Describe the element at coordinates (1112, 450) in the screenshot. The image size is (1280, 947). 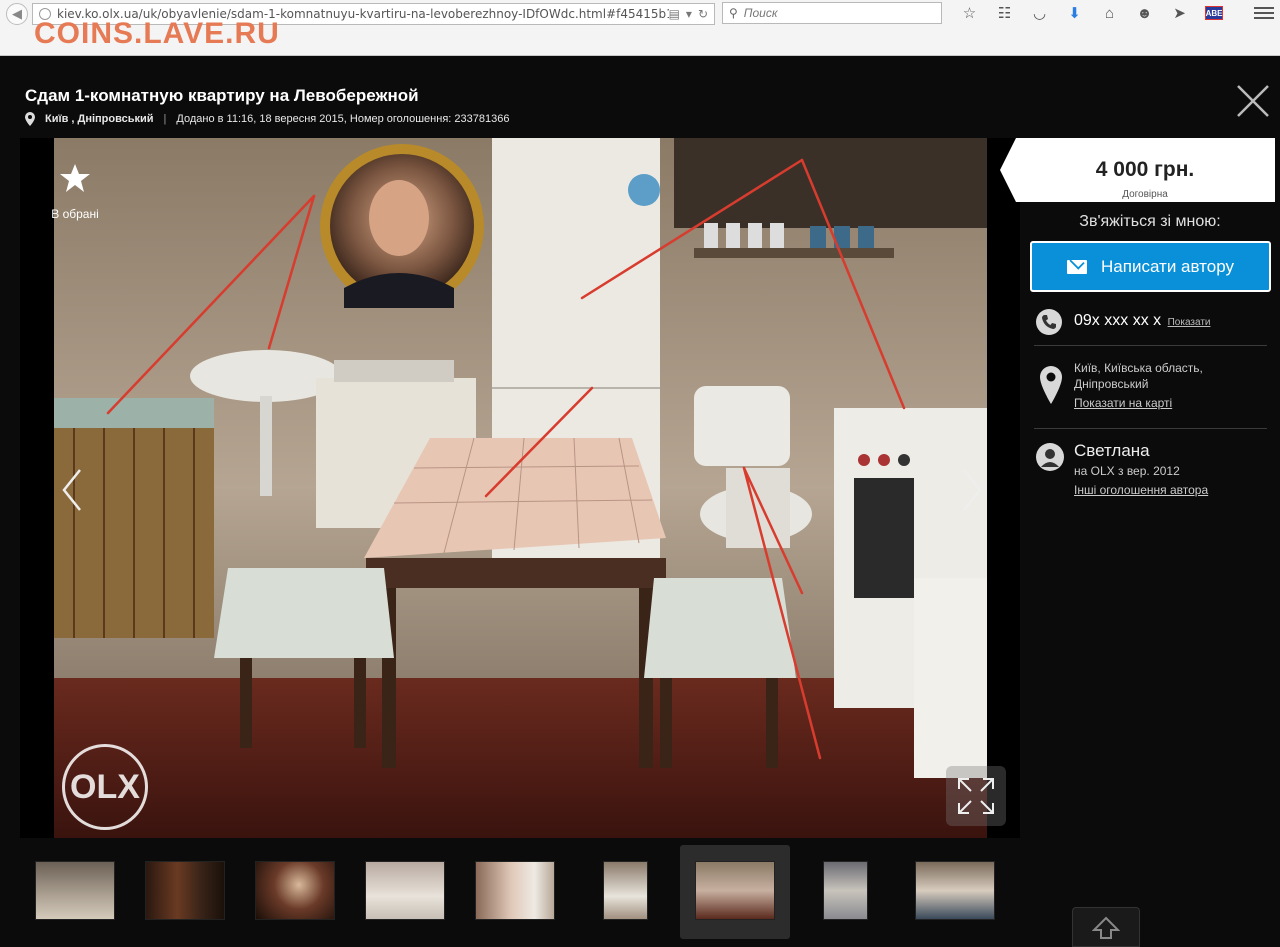
I see `user-name: Светлана` at that location.